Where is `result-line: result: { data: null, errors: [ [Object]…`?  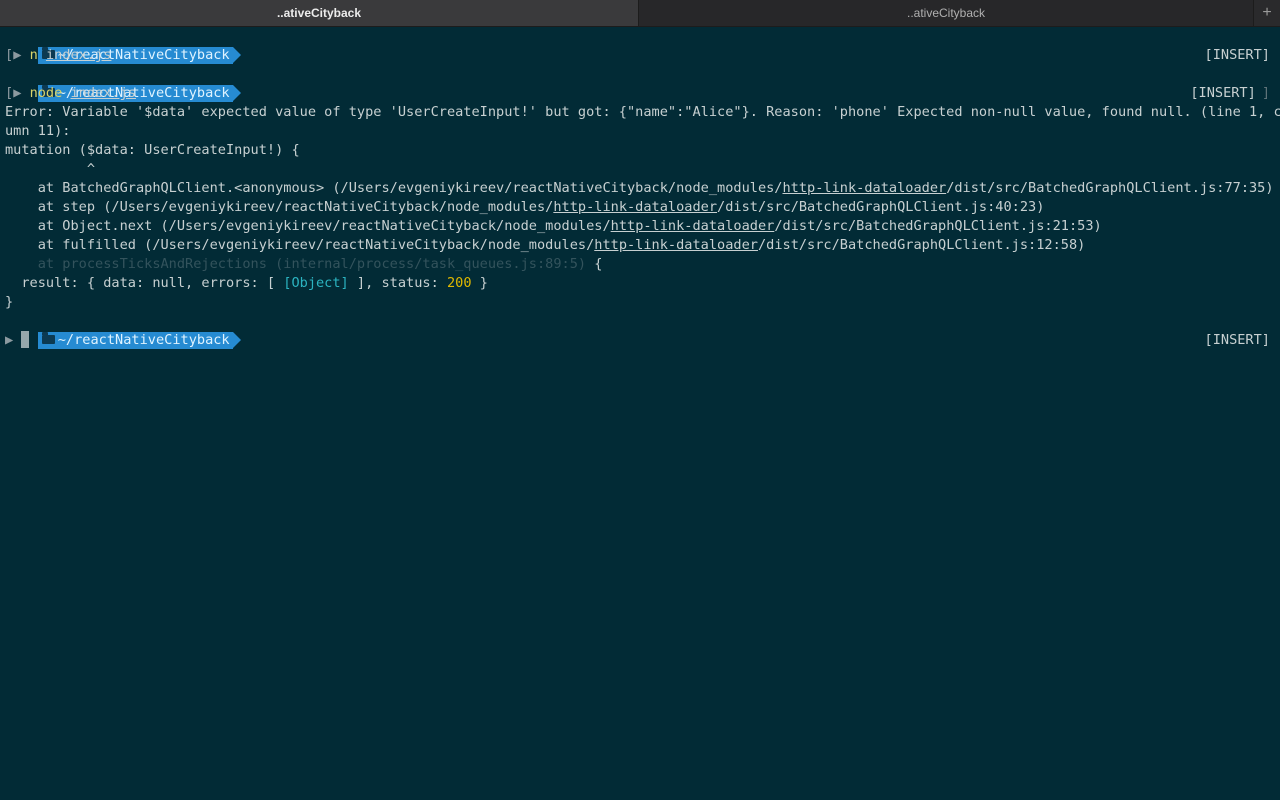
result-line: result: { data: null, errors: [ [Object]… is located at coordinates (246, 283).